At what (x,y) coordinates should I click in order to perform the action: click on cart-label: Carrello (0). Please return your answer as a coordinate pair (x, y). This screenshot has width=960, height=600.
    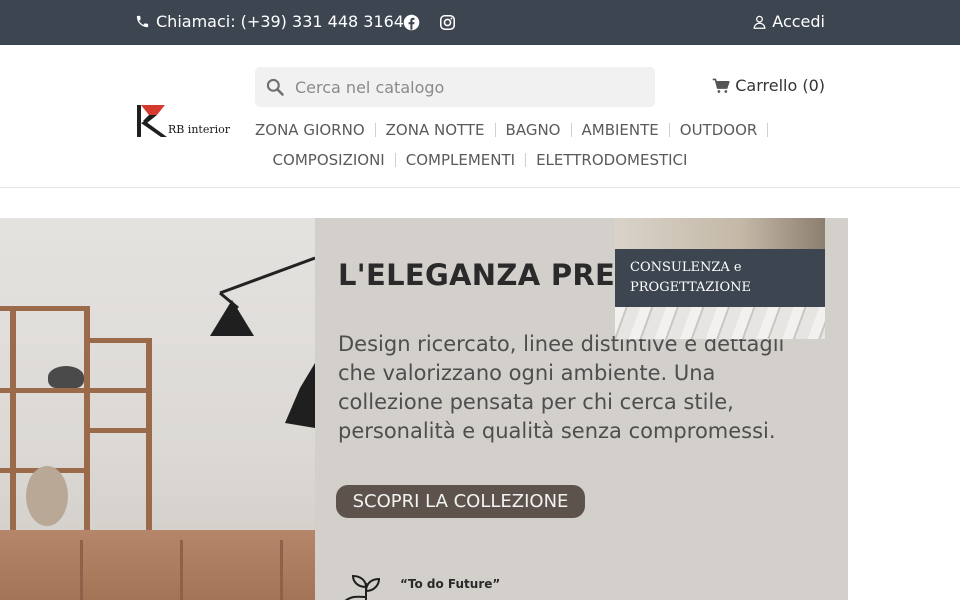
    Looking at the image, I should click on (780, 85).